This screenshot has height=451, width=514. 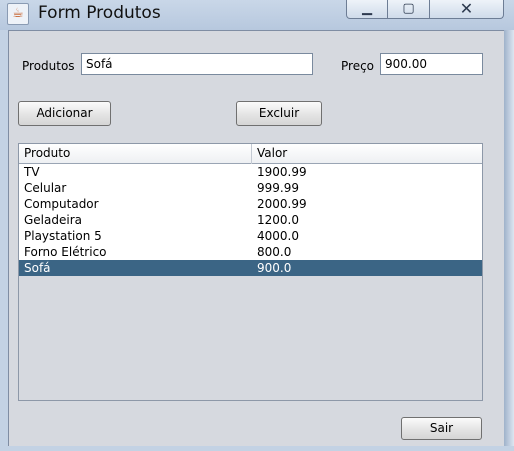 I want to click on window-frame-right, so click(x=509, y=240).